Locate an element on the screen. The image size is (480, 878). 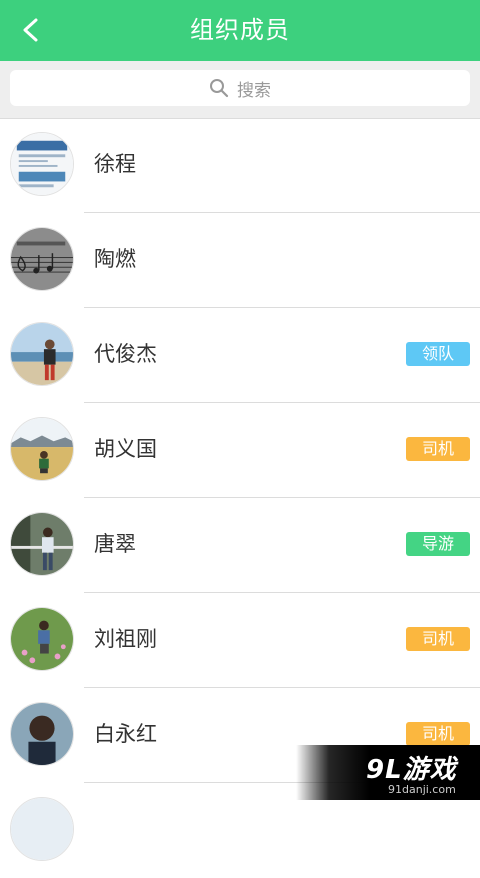
member-name: 白永红 is located at coordinates (125, 734).